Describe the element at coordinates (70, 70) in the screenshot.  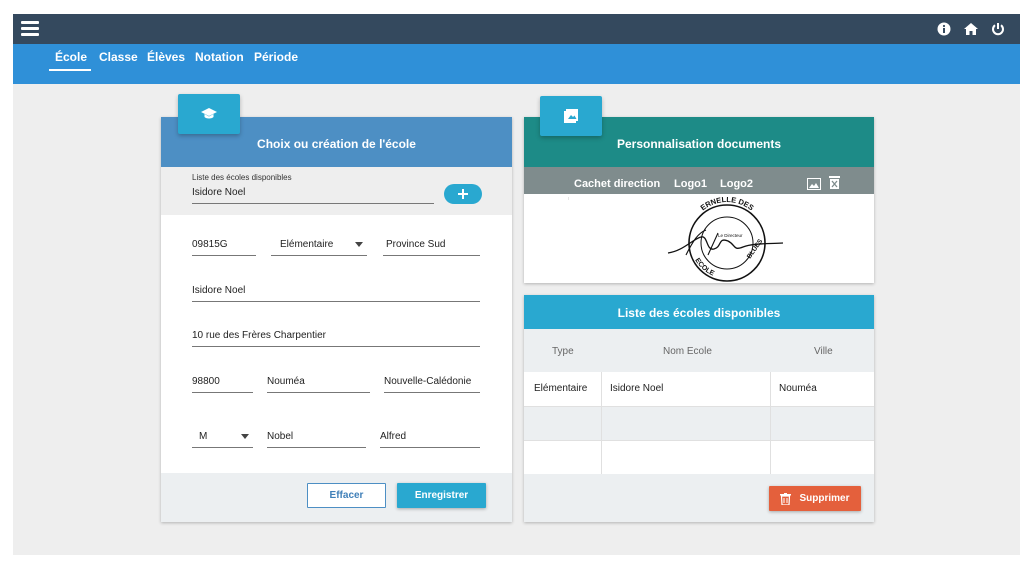
I see `active-tab-indicator` at that location.